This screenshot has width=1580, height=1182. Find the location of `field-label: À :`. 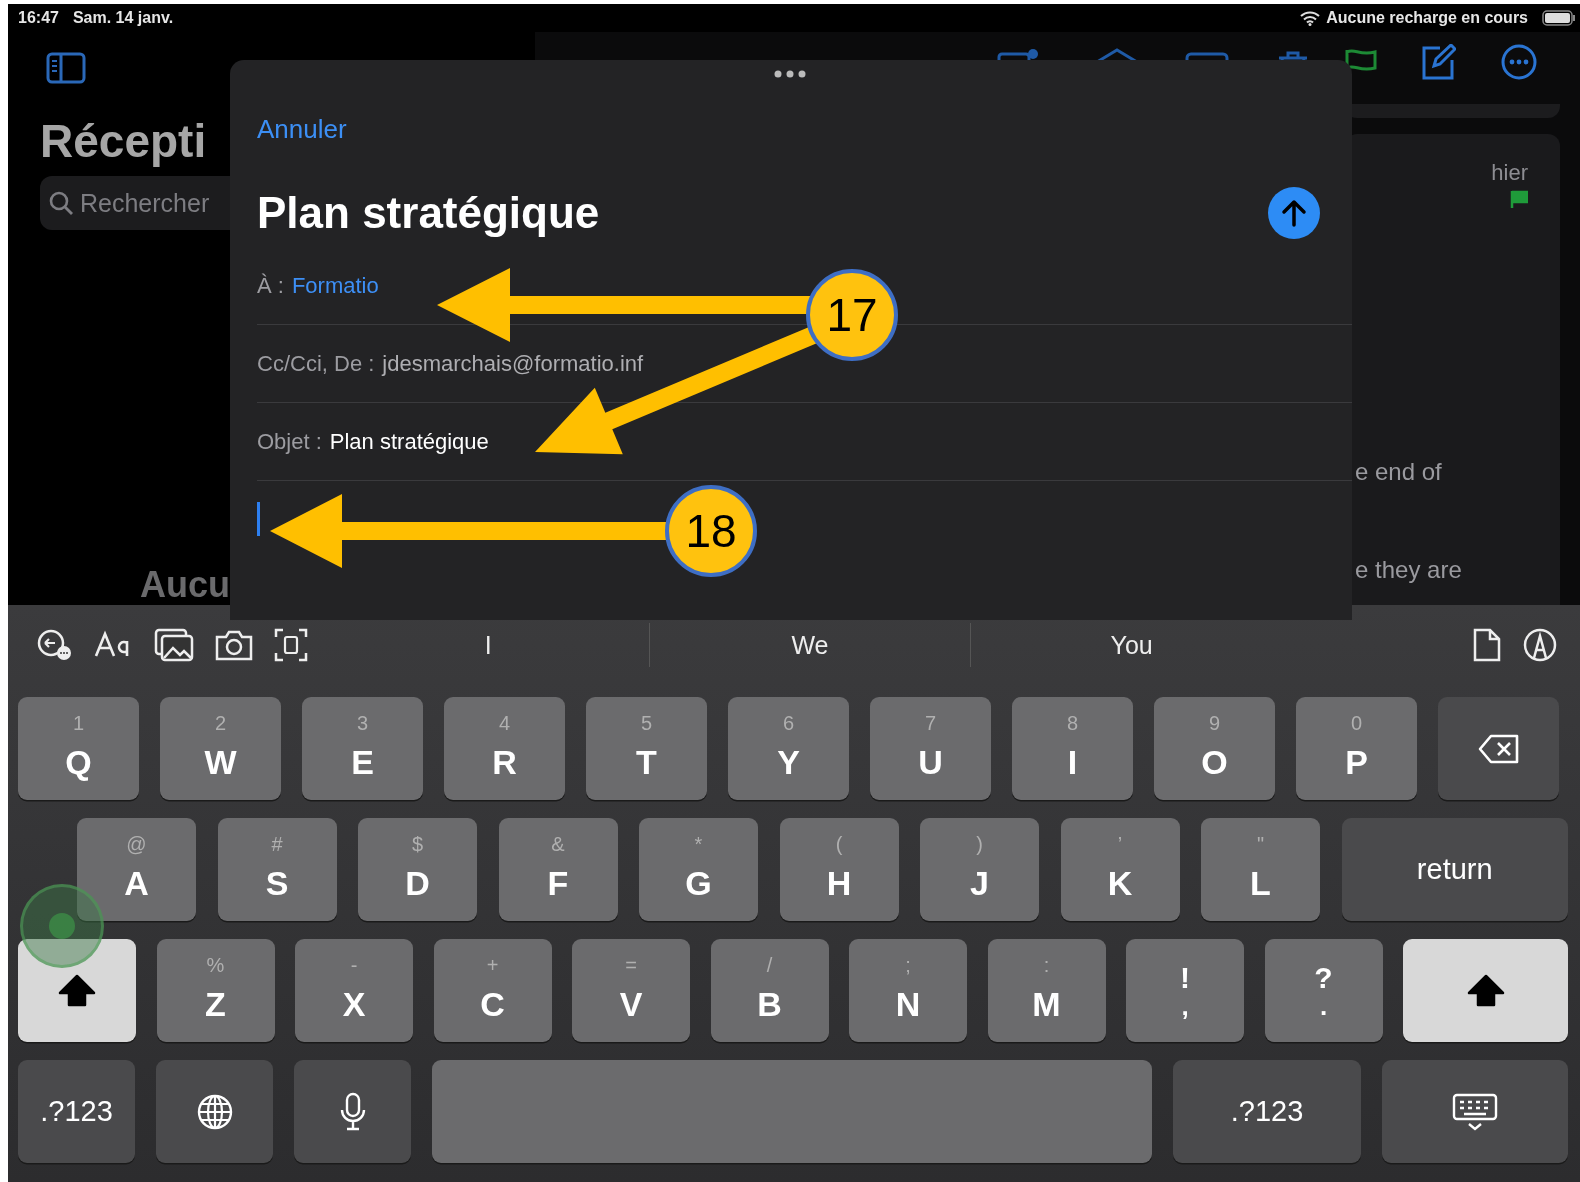

field-label: À : is located at coordinates (270, 285).